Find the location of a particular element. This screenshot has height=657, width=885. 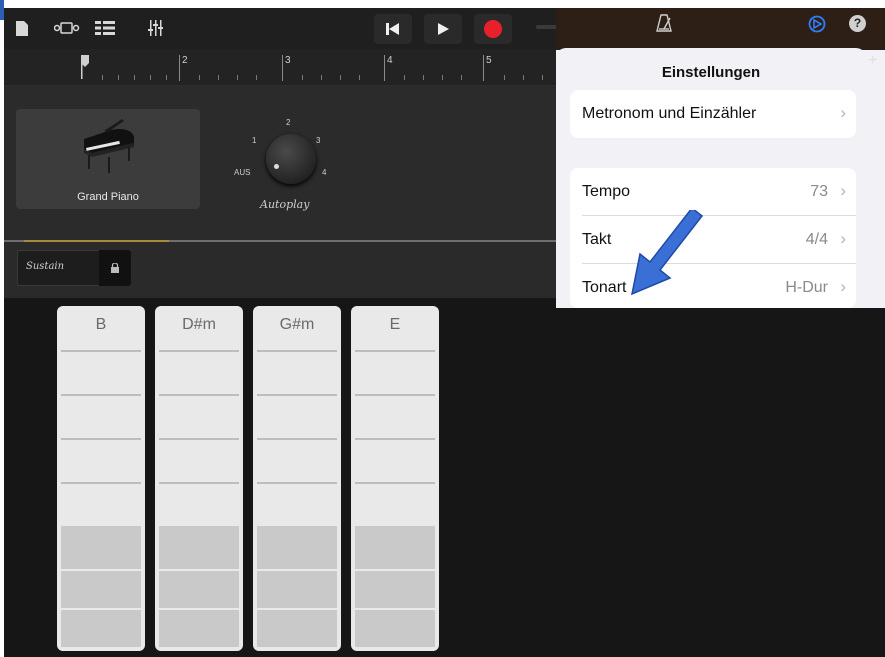

document-icon is located at coordinates (22, 28).